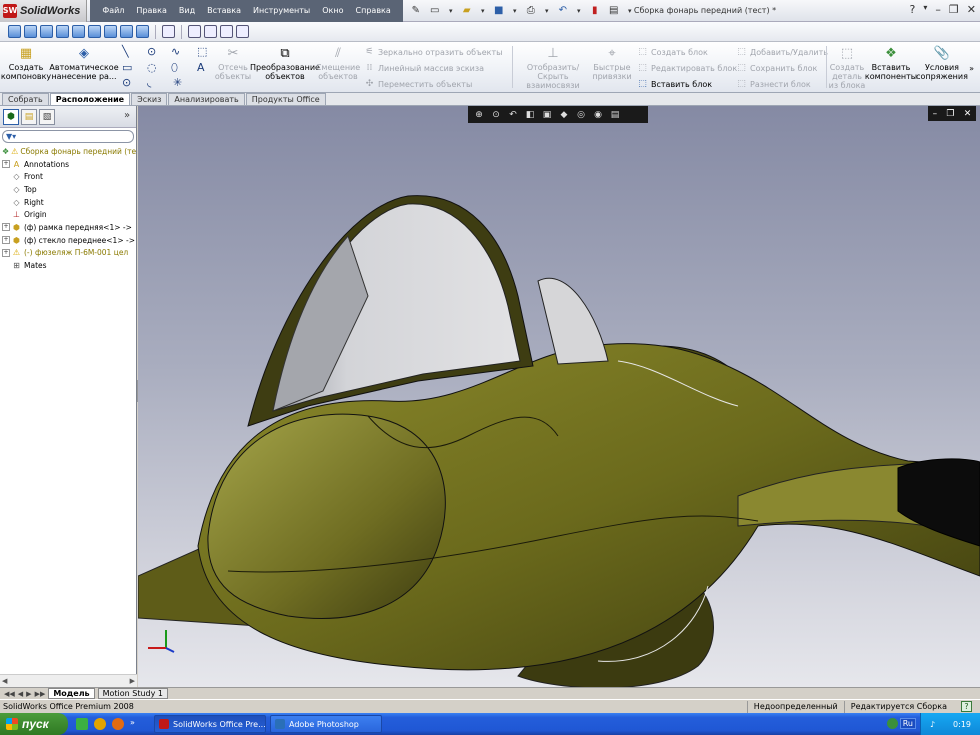  I want to click on trim-entities-button: ✂ Отсечь объекты, so click(233, 63).